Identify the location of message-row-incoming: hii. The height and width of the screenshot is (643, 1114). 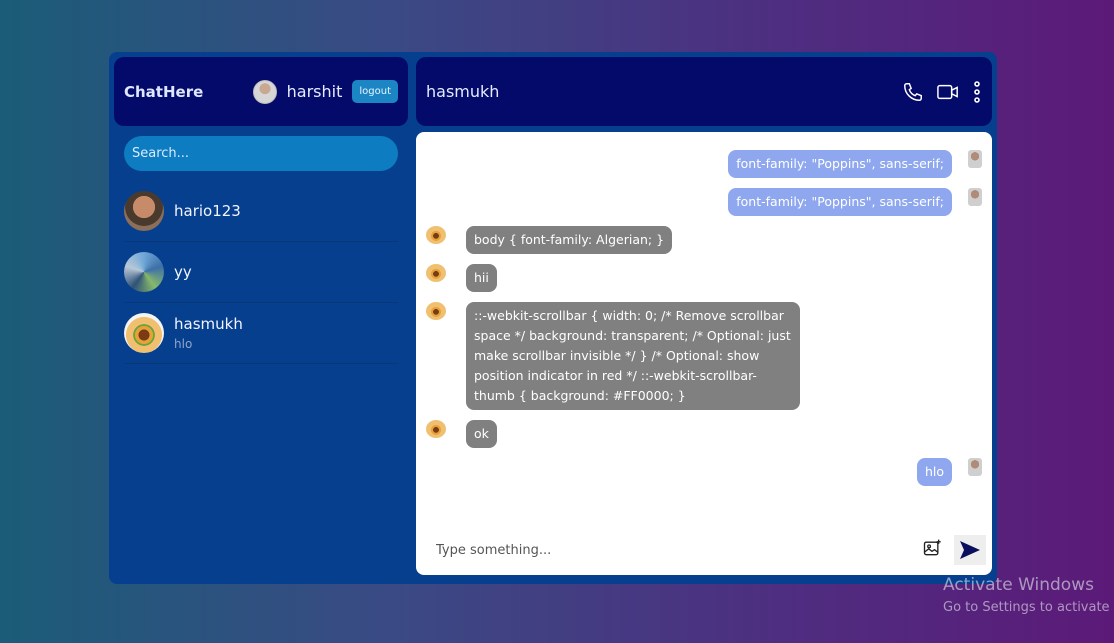
(704, 278).